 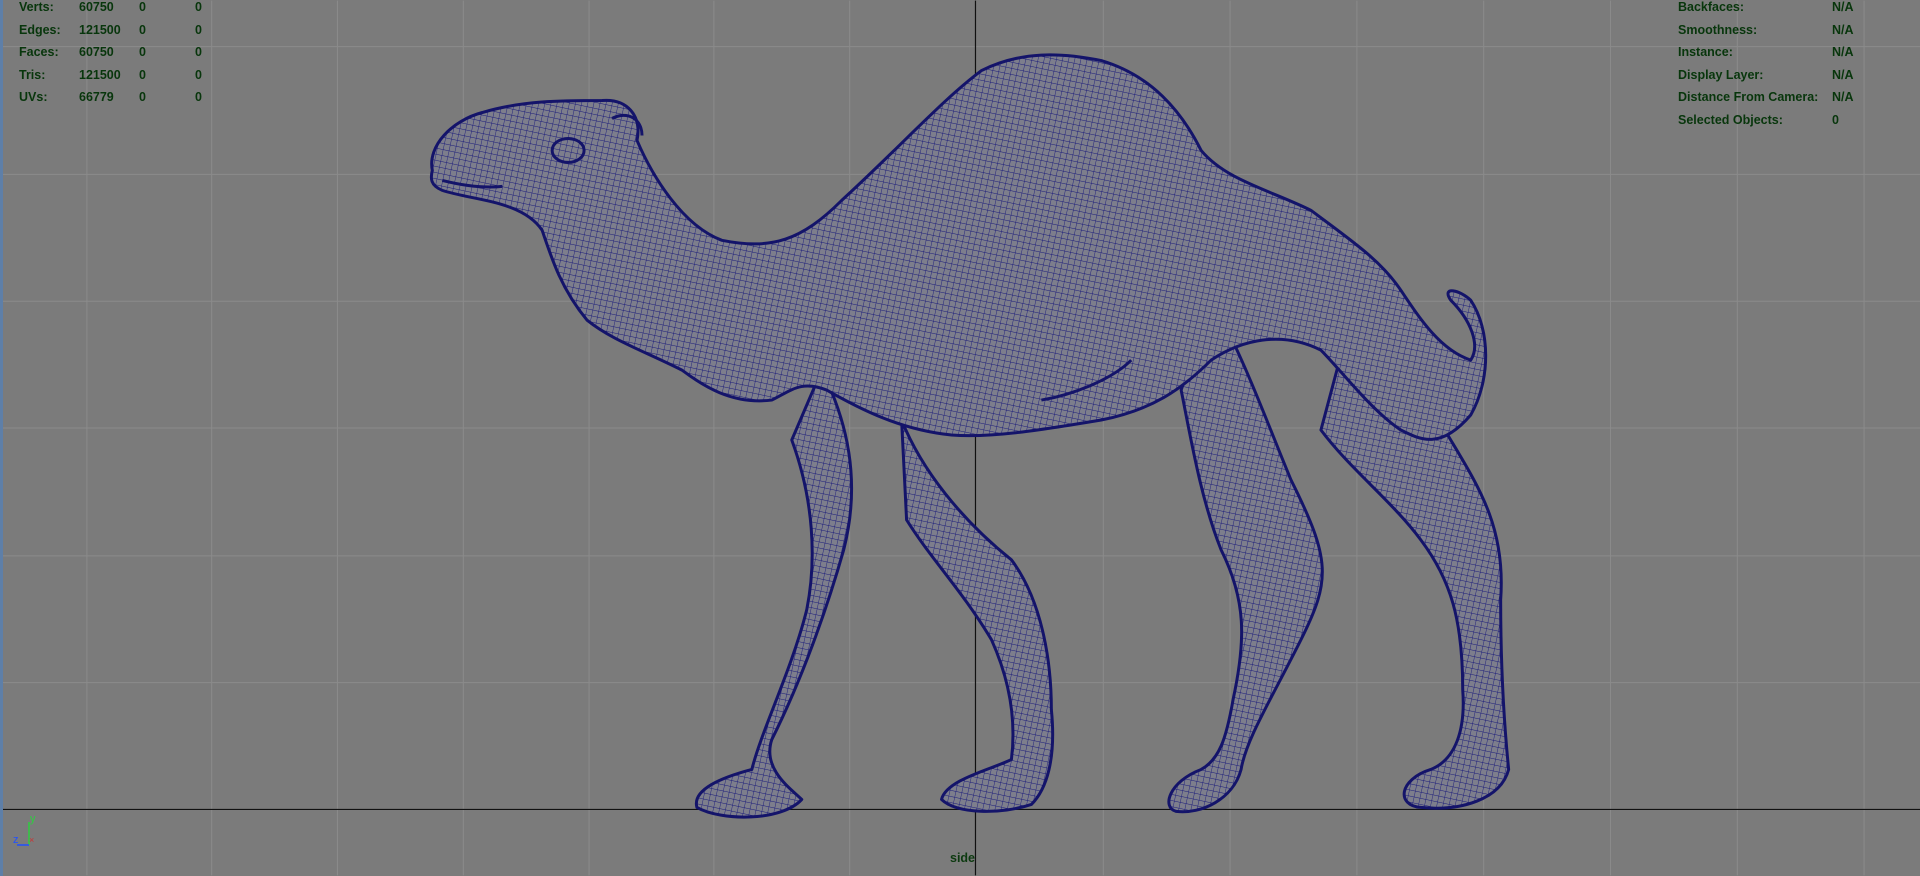 What do you see at coordinates (24, 829) in the screenshot?
I see `axis-gizmo-icon: y z ×` at bounding box center [24, 829].